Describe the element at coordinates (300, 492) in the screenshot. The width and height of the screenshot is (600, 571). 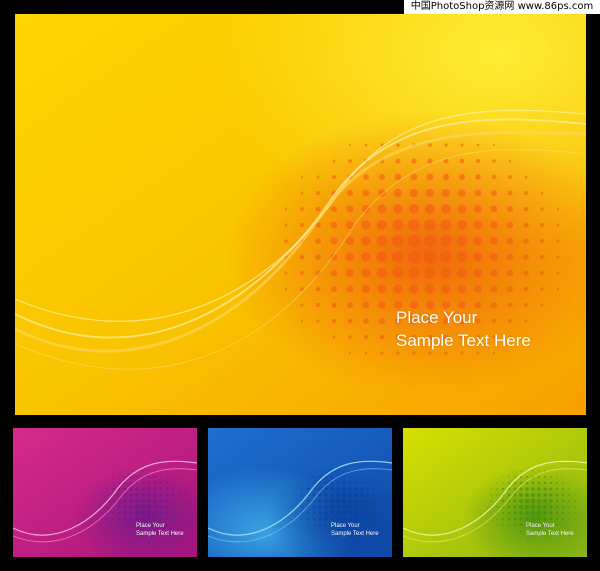
I see `blue-thumbnail-card: Place Your Sample Text Here` at that location.